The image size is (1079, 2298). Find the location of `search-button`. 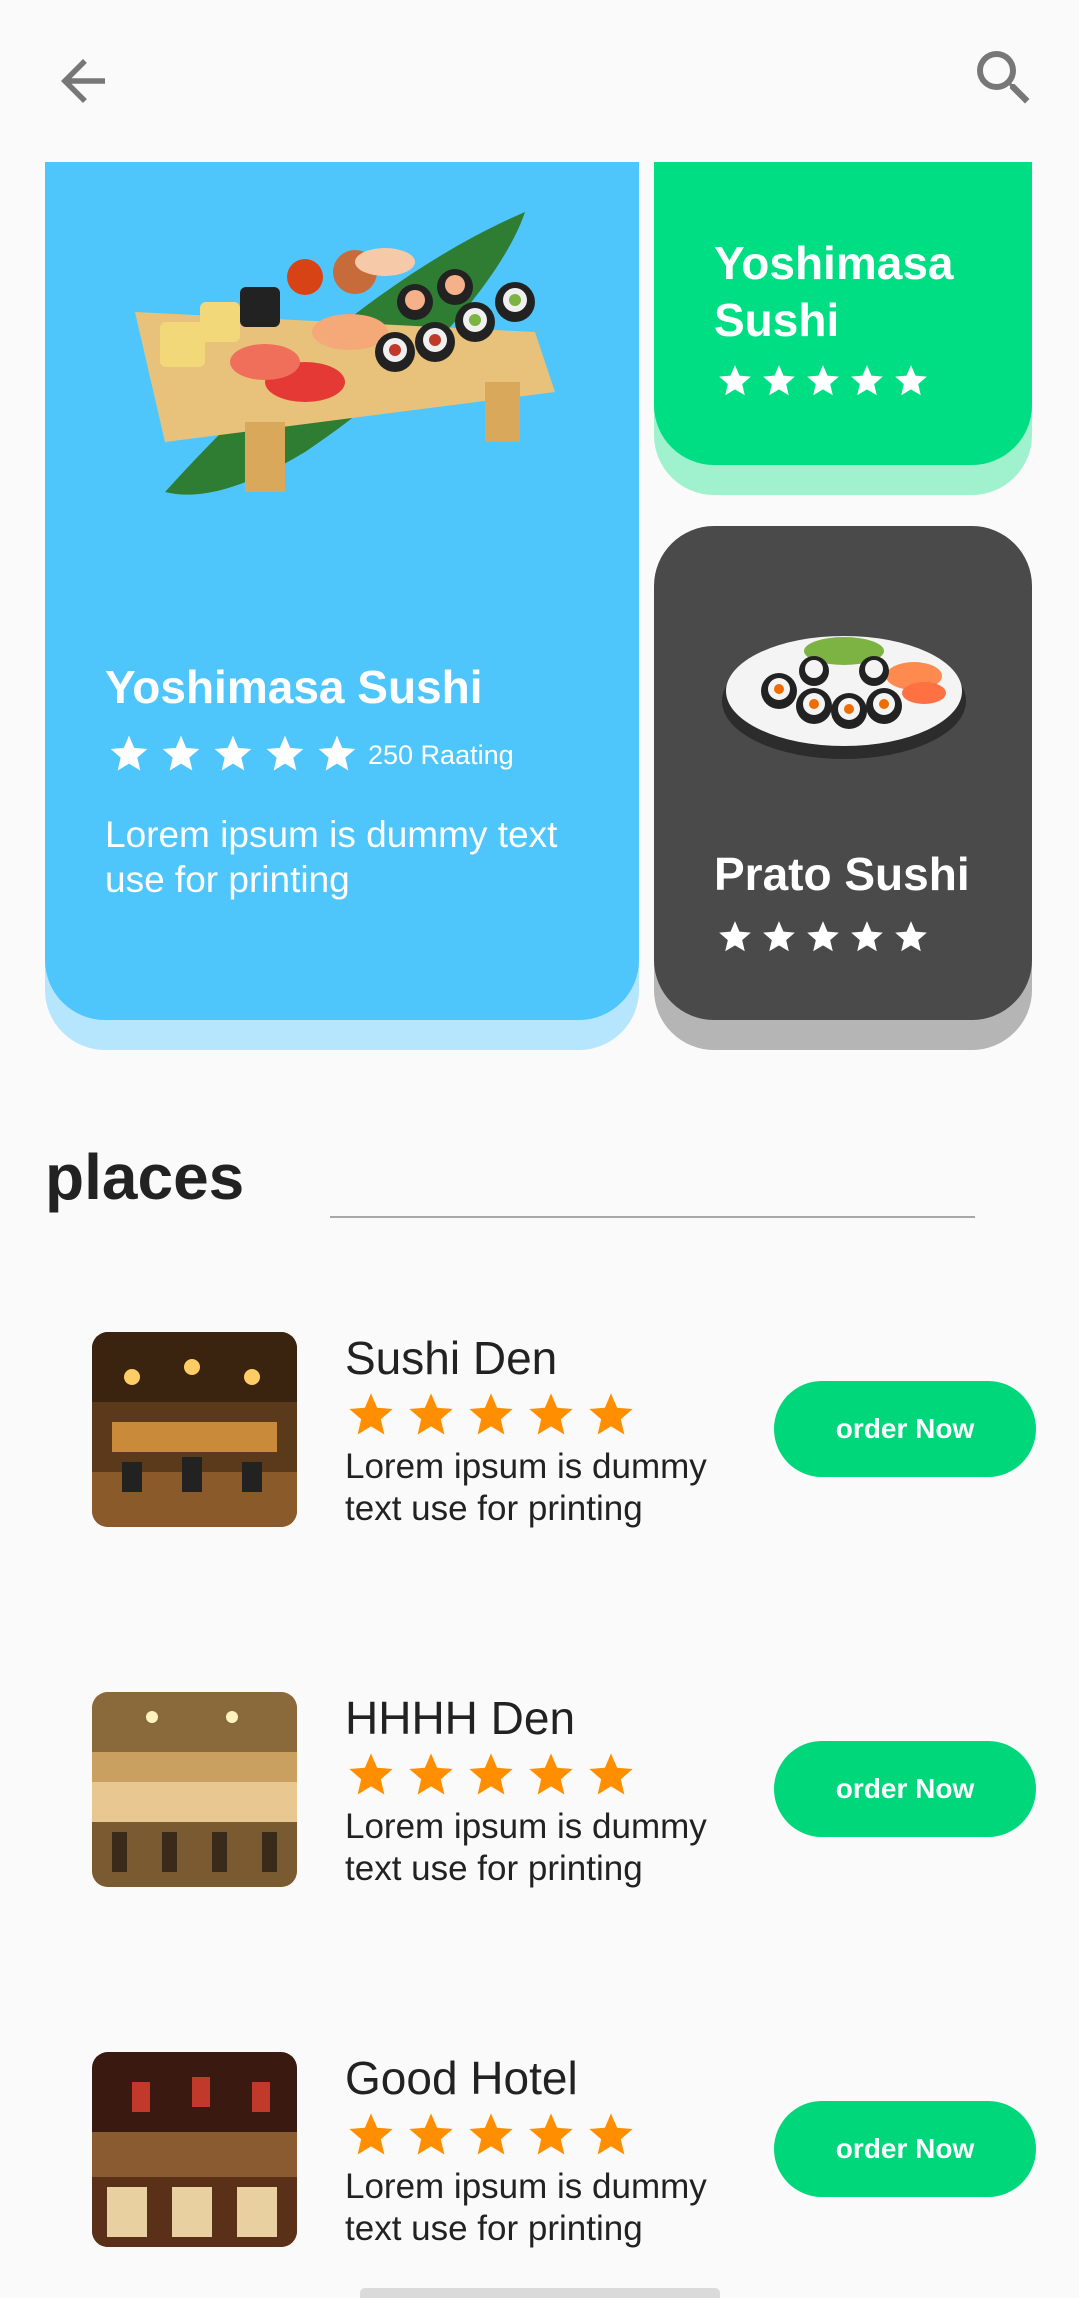

search-button is located at coordinates (1004, 78).